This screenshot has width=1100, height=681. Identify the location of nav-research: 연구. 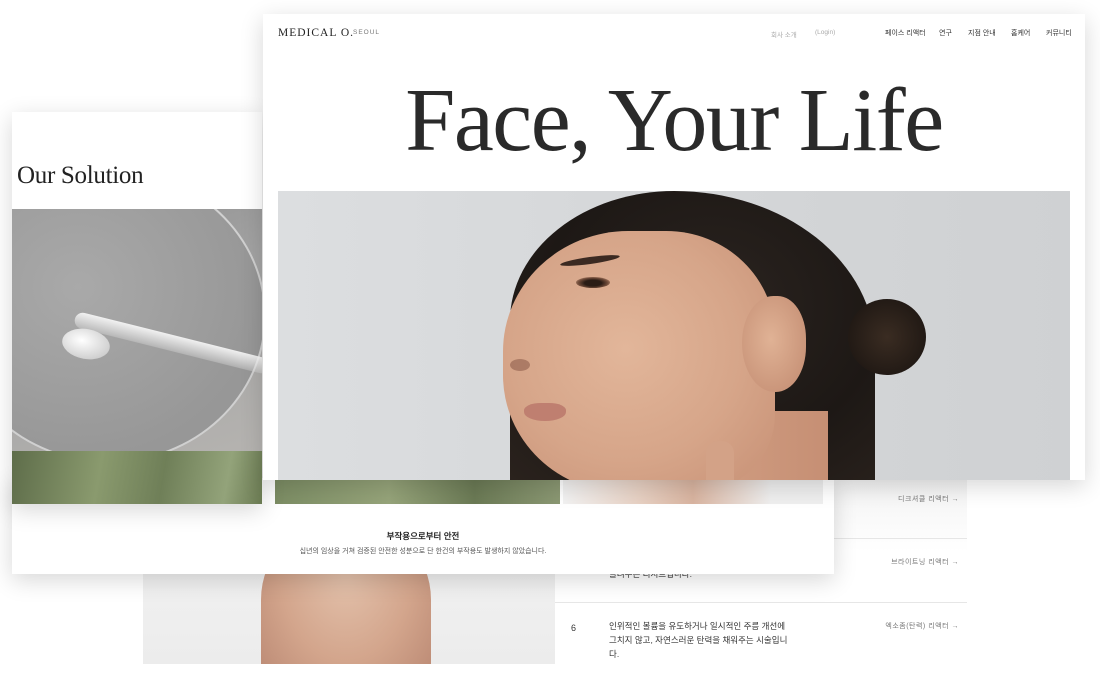
(945, 33).